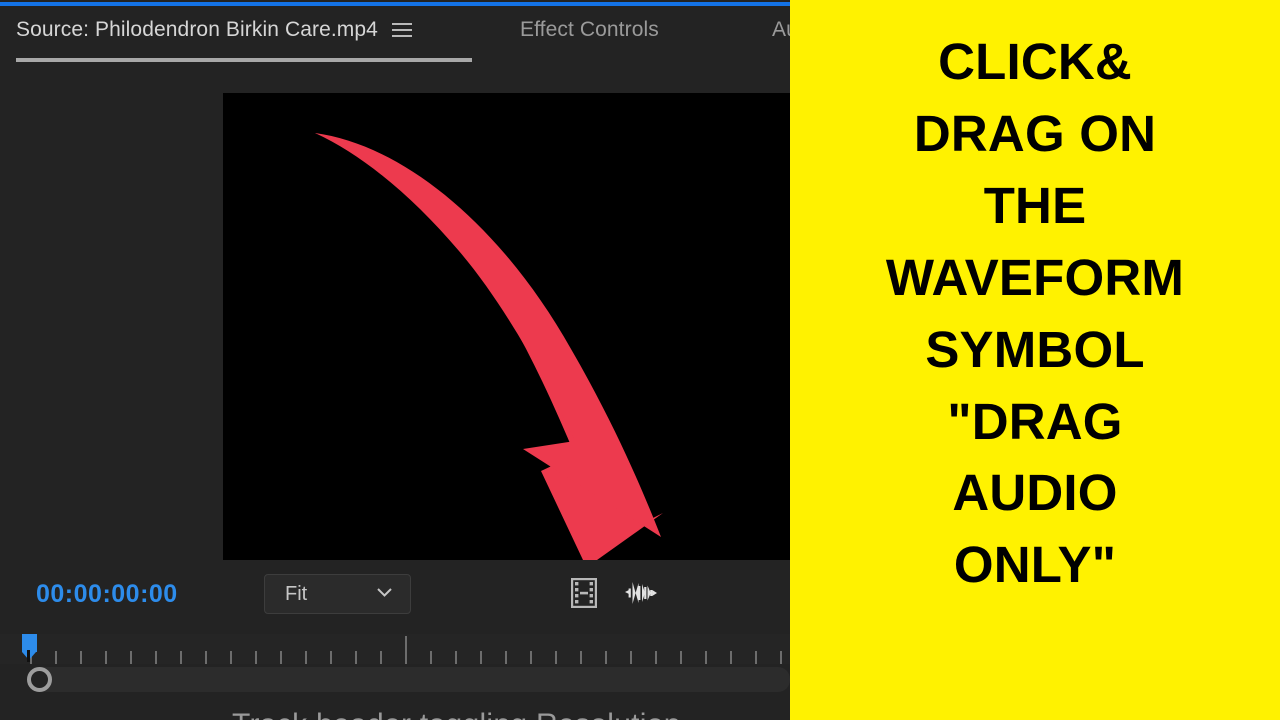  Describe the element at coordinates (1035, 61) in the screenshot. I see `caption-line: CLICK&` at that location.